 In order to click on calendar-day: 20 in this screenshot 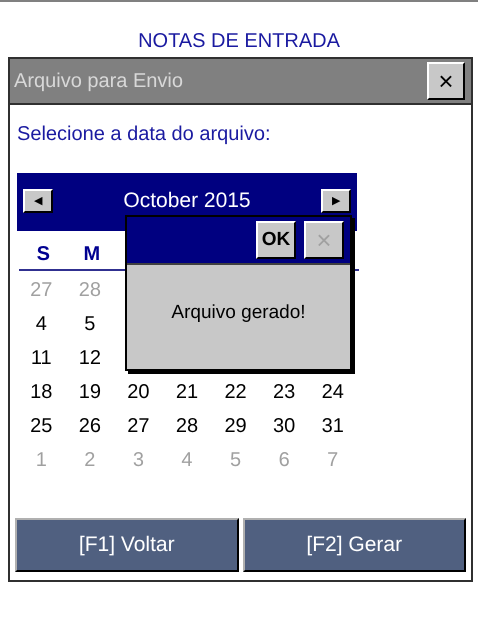, I will do `click(138, 392)`.